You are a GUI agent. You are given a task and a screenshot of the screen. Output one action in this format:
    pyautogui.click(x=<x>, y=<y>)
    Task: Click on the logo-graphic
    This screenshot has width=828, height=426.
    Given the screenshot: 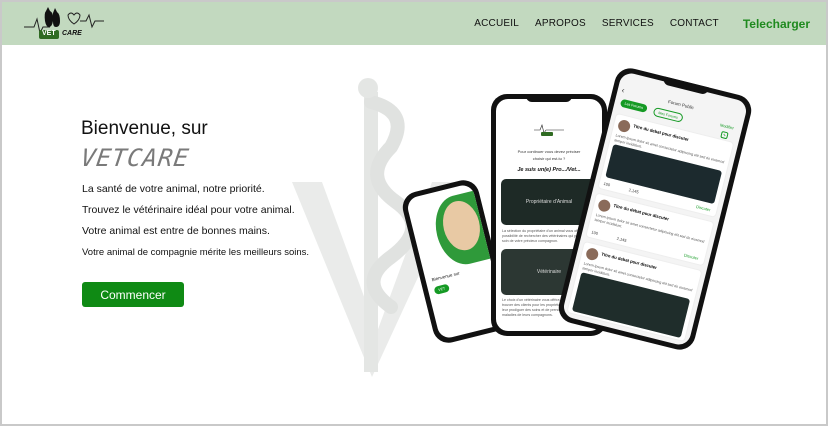 What is the action you would take?
    pyautogui.click(x=64, y=23)
    